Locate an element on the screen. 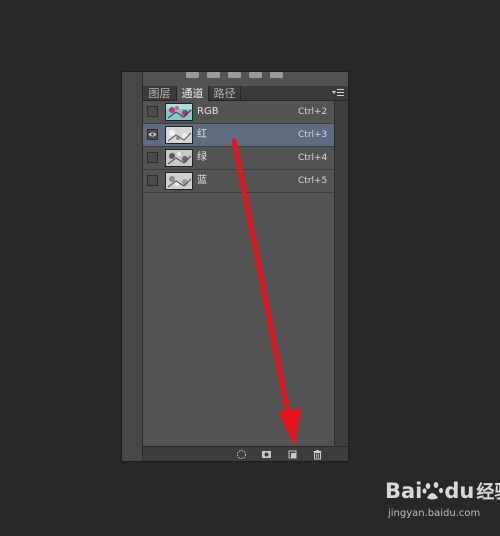 This screenshot has height=536, width=500. channel-name: 红 is located at coordinates (202, 134).